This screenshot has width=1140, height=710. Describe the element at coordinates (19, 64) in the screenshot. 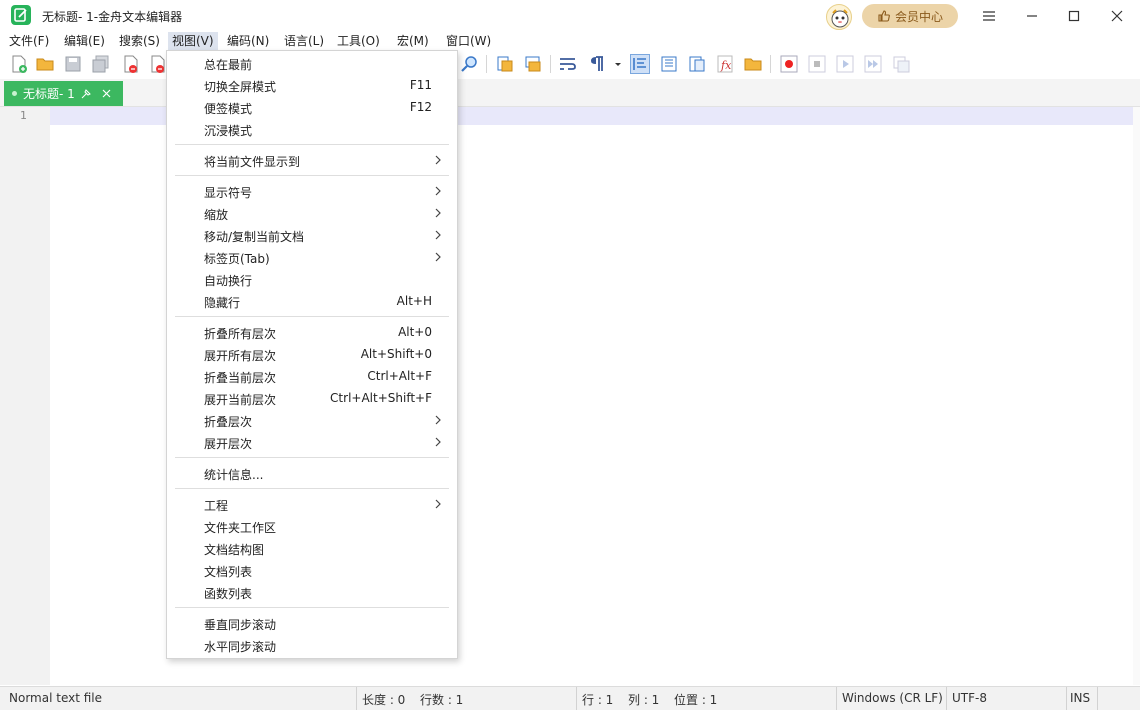

I see `new-file-icon` at that location.